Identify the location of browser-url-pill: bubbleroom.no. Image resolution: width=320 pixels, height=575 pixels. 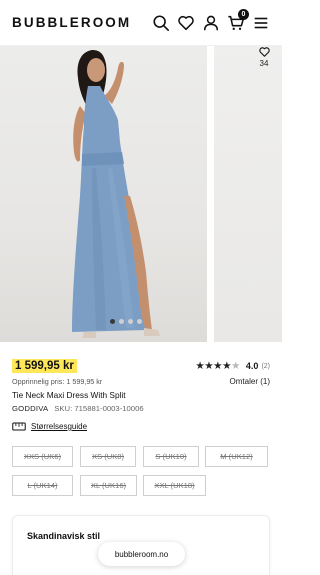
(141, 554).